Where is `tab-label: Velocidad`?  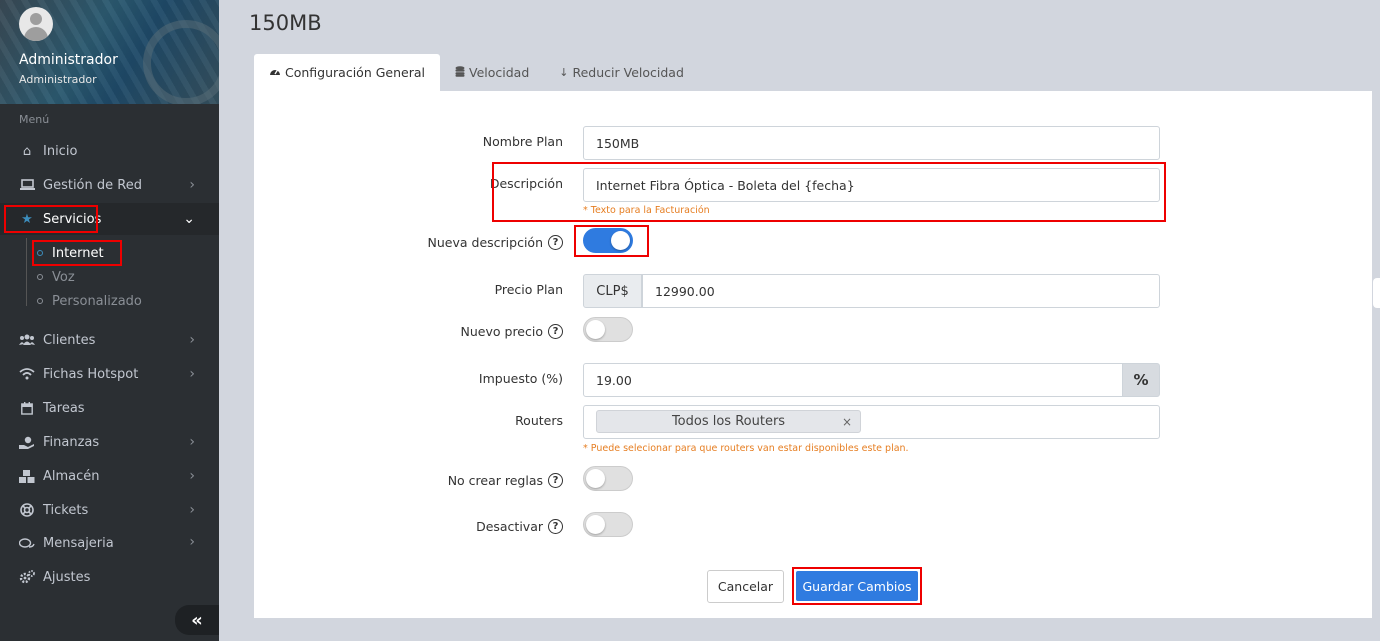 tab-label: Velocidad is located at coordinates (499, 72).